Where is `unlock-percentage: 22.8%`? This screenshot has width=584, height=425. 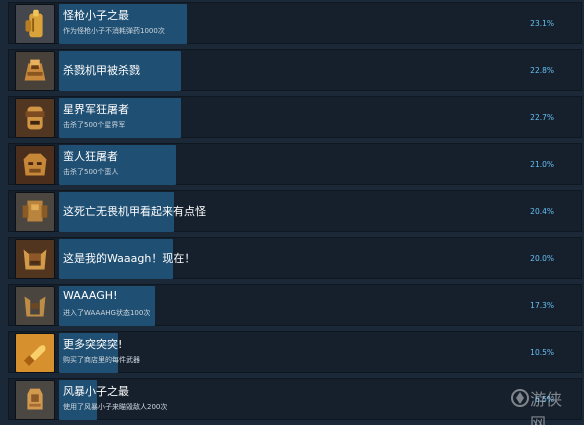
unlock-percentage: 22.8% is located at coordinates (542, 70).